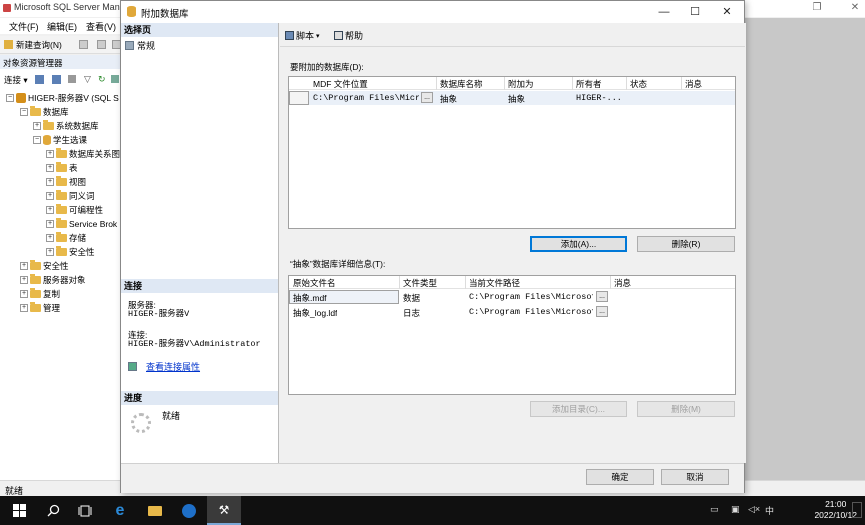  Describe the element at coordinates (8, 44) in the screenshot. I see `new-query-icon` at that location.